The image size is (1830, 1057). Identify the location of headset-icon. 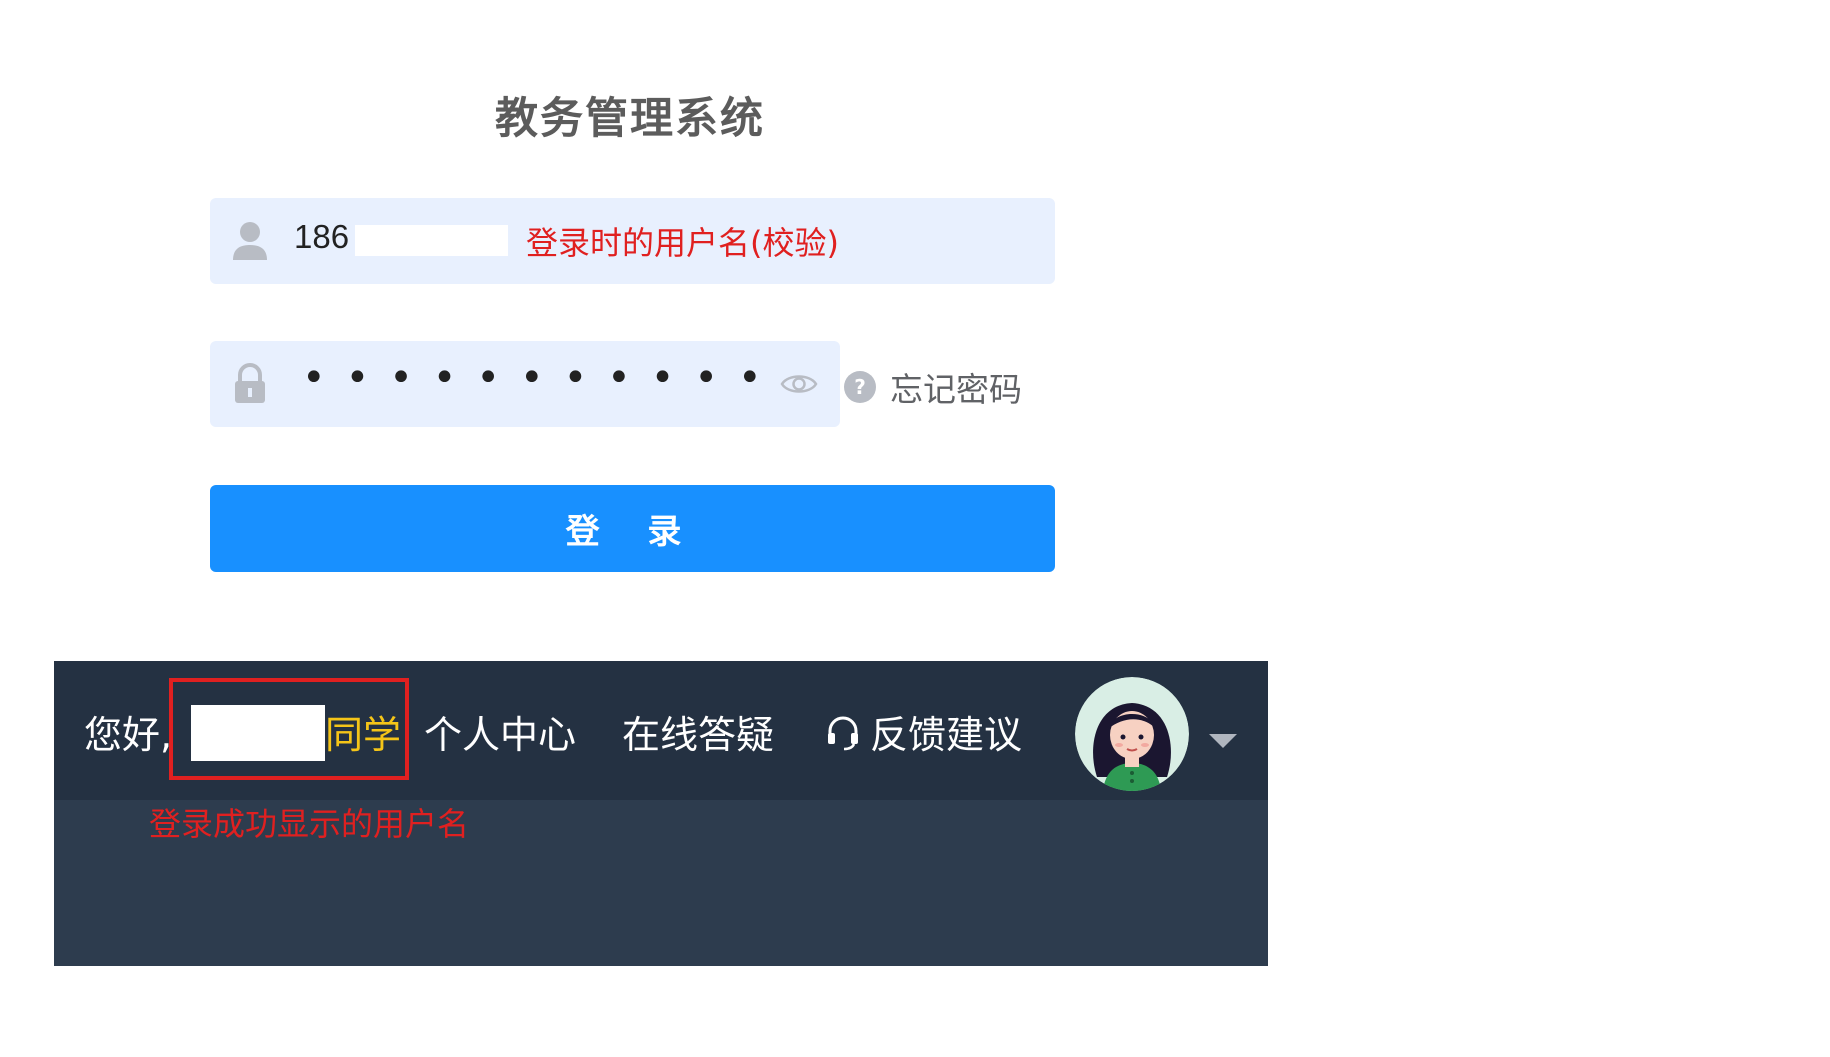
(843, 732).